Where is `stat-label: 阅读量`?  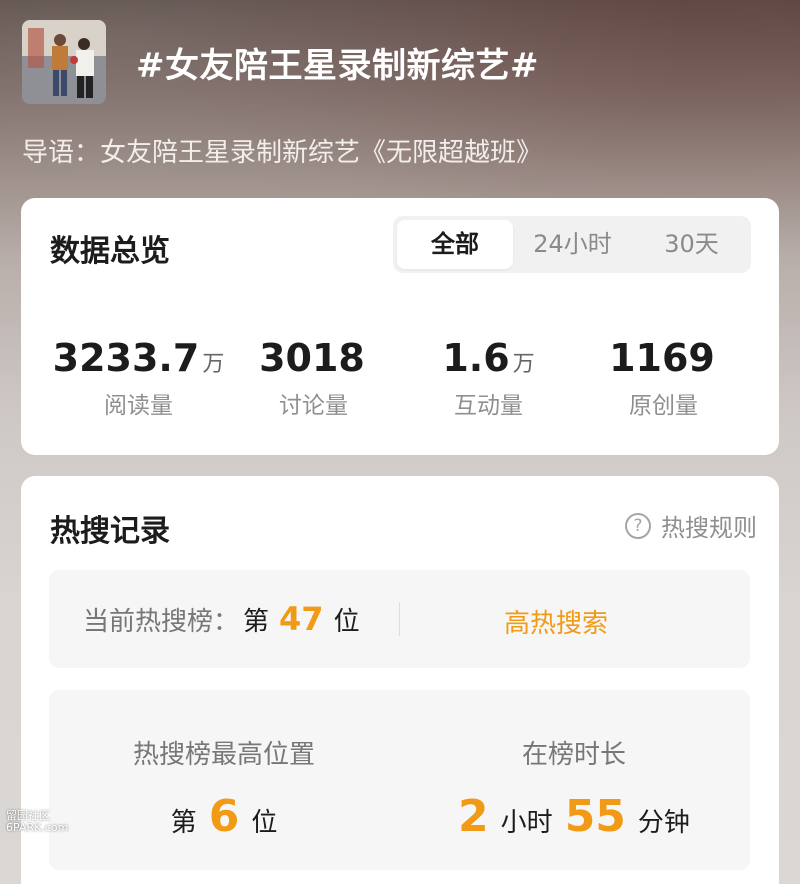 stat-label: 阅读量 is located at coordinates (138, 406).